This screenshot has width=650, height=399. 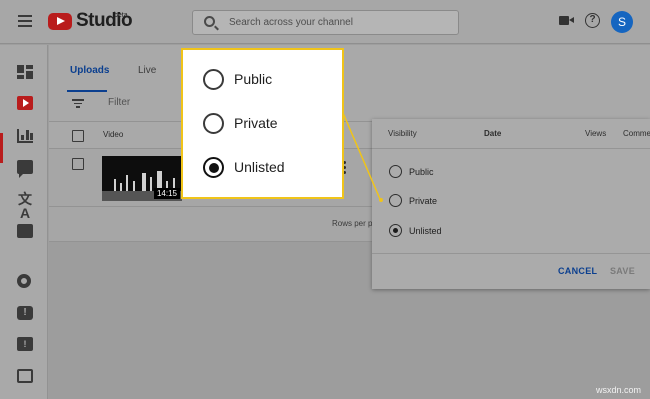 I want to click on callout-radio-private, so click(x=213, y=123).